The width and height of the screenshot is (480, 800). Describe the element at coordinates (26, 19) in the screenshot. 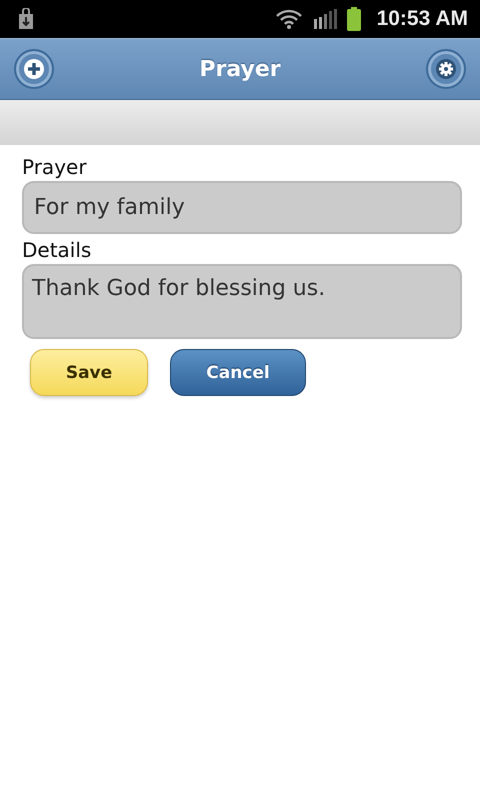

I see `download-icon` at that location.